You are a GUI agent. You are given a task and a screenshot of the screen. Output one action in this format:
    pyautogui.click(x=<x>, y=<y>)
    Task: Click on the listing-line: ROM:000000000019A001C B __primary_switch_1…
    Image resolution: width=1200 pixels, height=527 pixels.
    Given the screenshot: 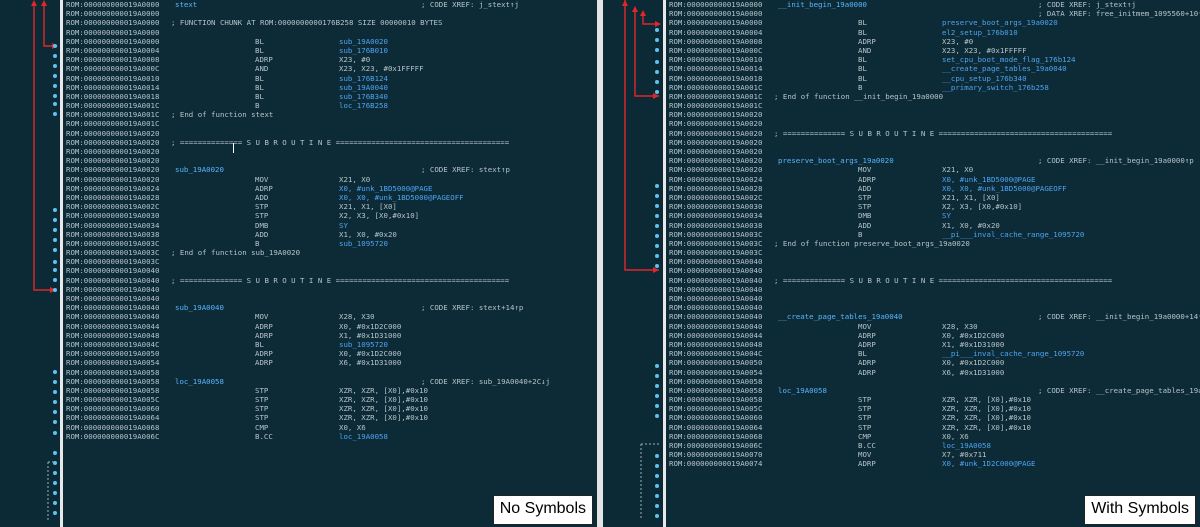 What is the action you would take?
    pyautogui.click(x=933, y=87)
    